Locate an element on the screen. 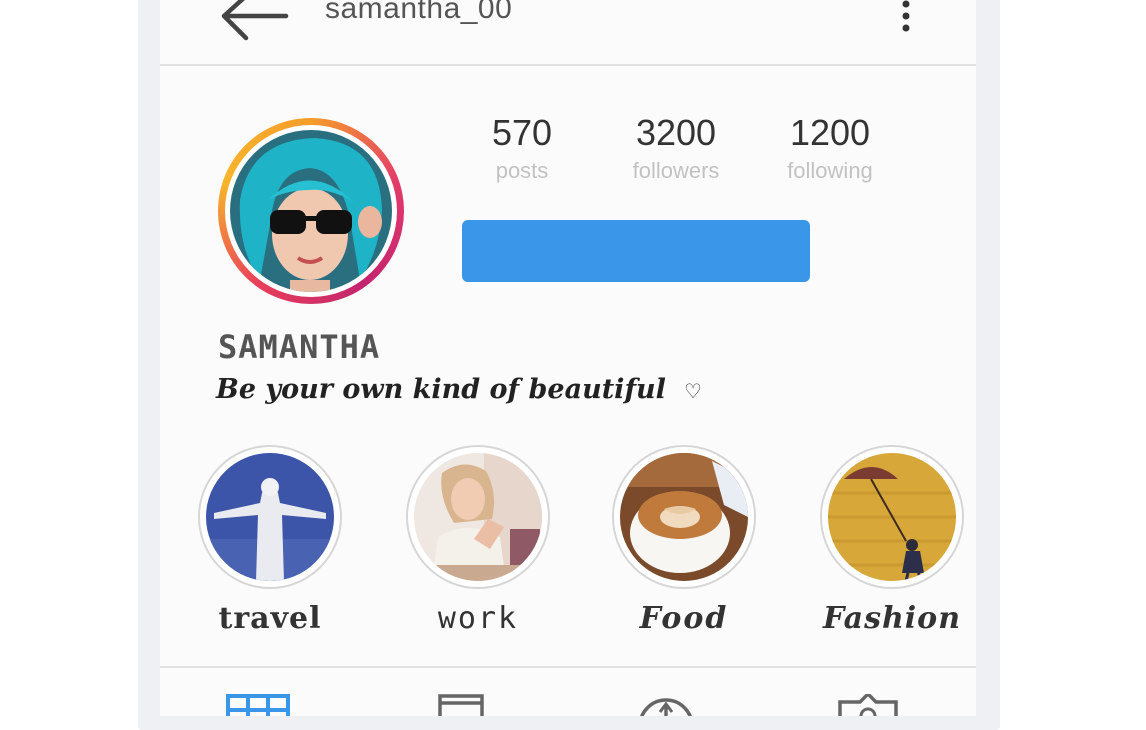 This screenshot has height=730, width=1146. highlight-work-image is located at coordinates (478, 517).